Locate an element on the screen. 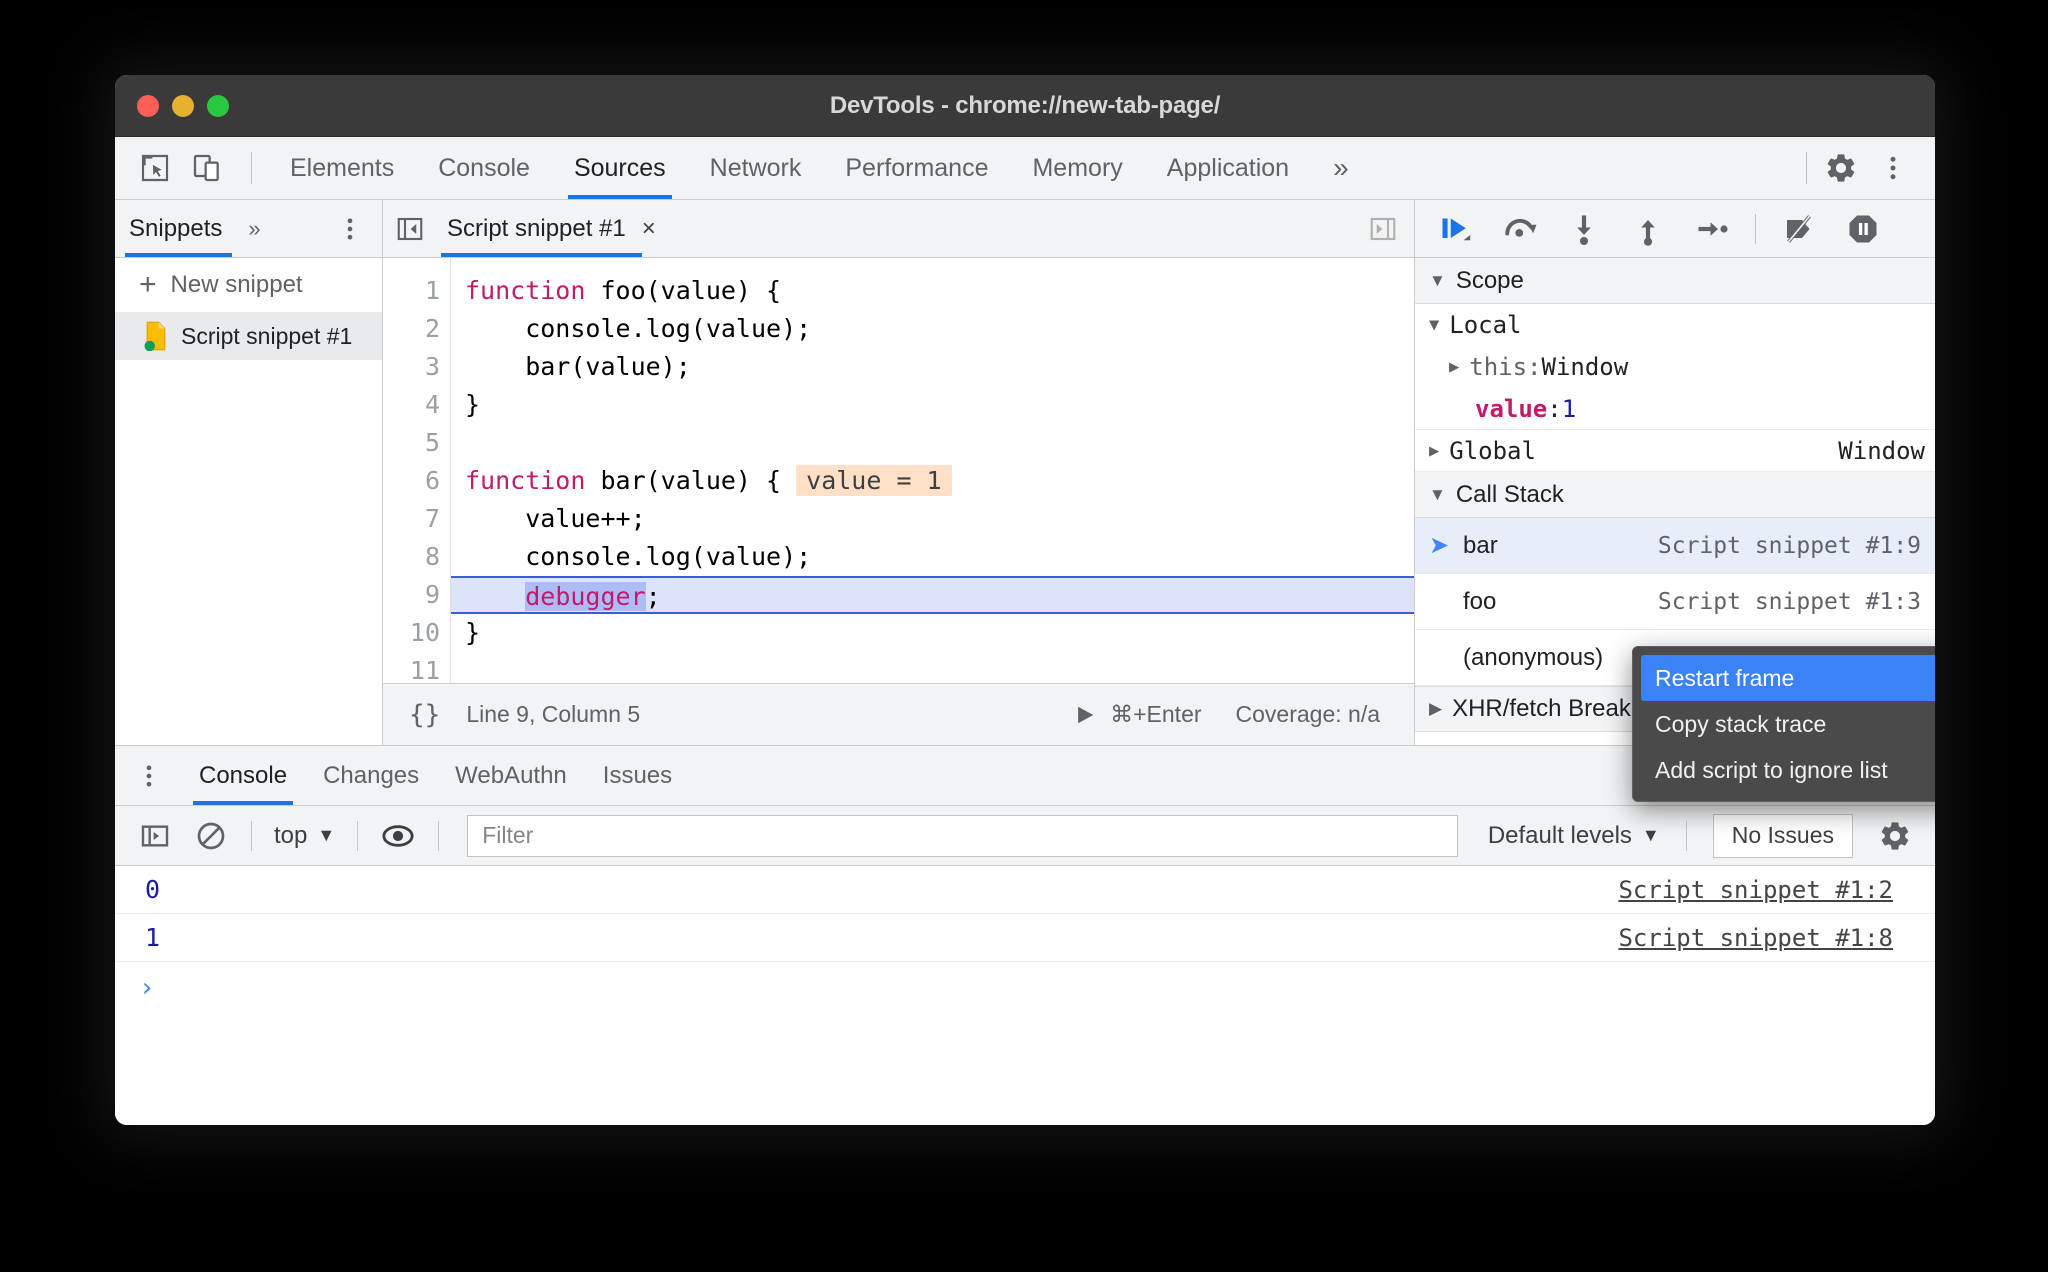 The image size is (2048, 1272). list-item: Script snippet #1 is located at coordinates (248, 336).